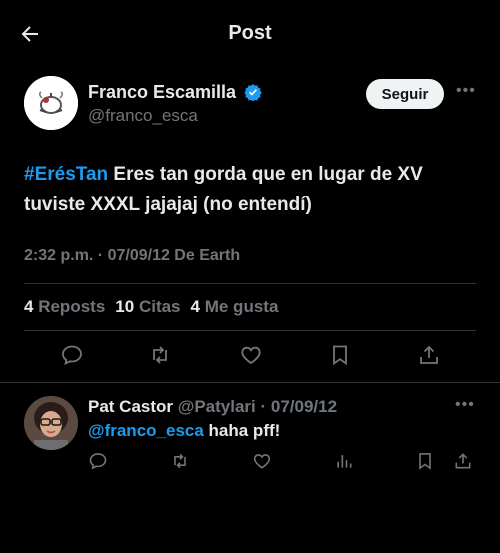 Image resolution: width=500 pixels, height=553 pixels. I want to click on likes-stat: 4 Me gusta, so click(235, 307).